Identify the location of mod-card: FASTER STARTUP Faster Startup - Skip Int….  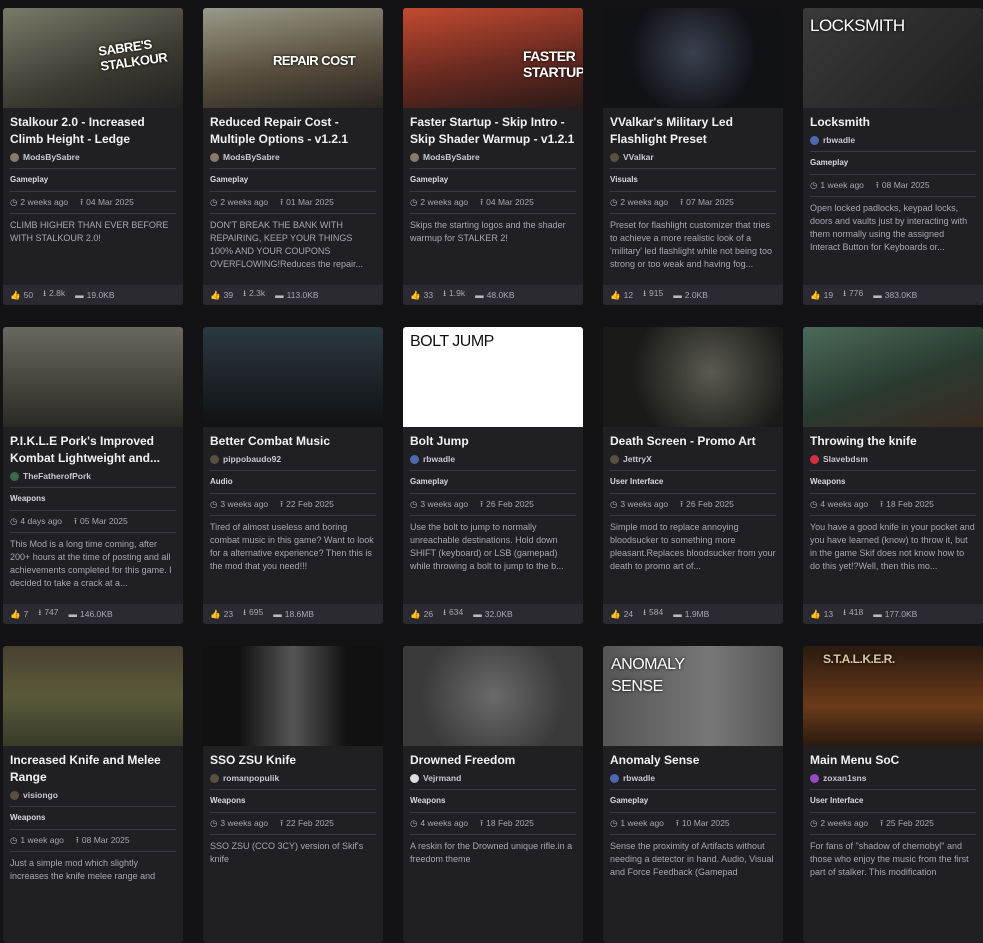
(493, 156).